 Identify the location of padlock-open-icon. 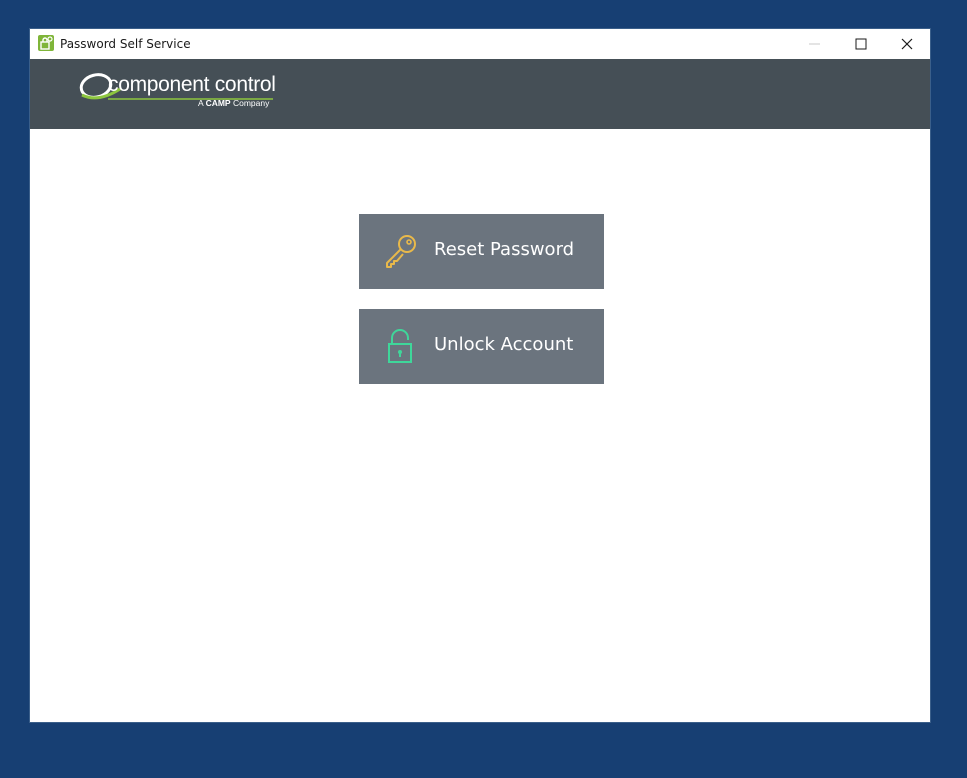
(400, 346).